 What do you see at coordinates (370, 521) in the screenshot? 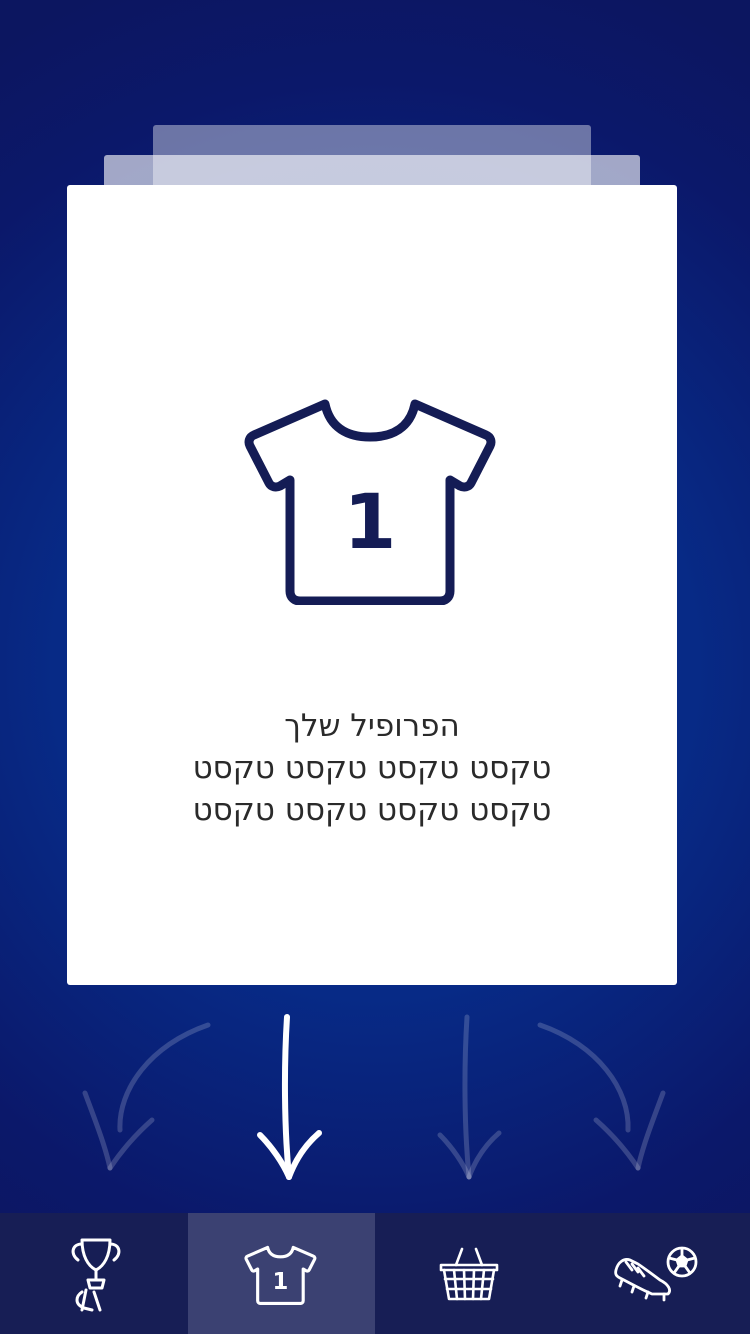
I see `jersey-number: 1` at bounding box center [370, 521].